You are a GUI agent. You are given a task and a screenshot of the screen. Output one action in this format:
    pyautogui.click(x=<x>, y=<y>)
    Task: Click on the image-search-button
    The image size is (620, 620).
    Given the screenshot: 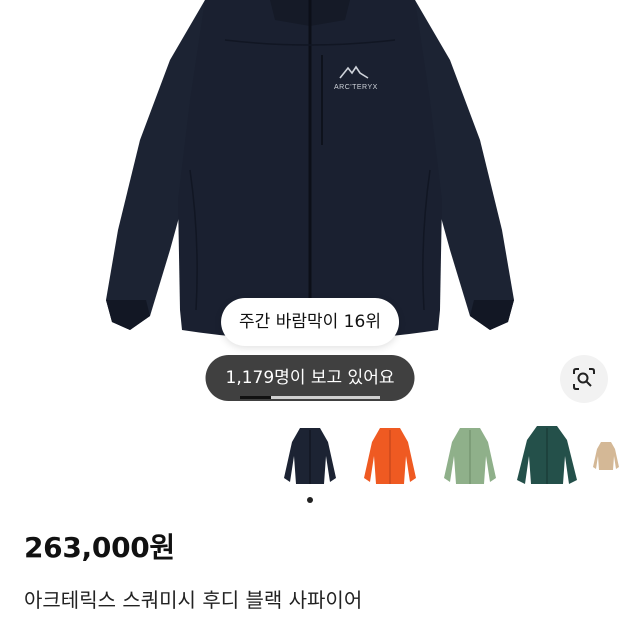 What is the action you would take?
    pyautogui.click(x=584, y=379)
    